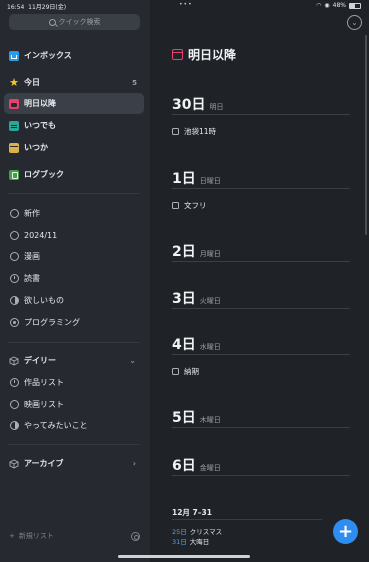 The height and width of the screenshot is (562, 369). What do you see at coordinates (135, 536) in the screenshot?
I see `settings-icon` at bounding box center [135, 536].